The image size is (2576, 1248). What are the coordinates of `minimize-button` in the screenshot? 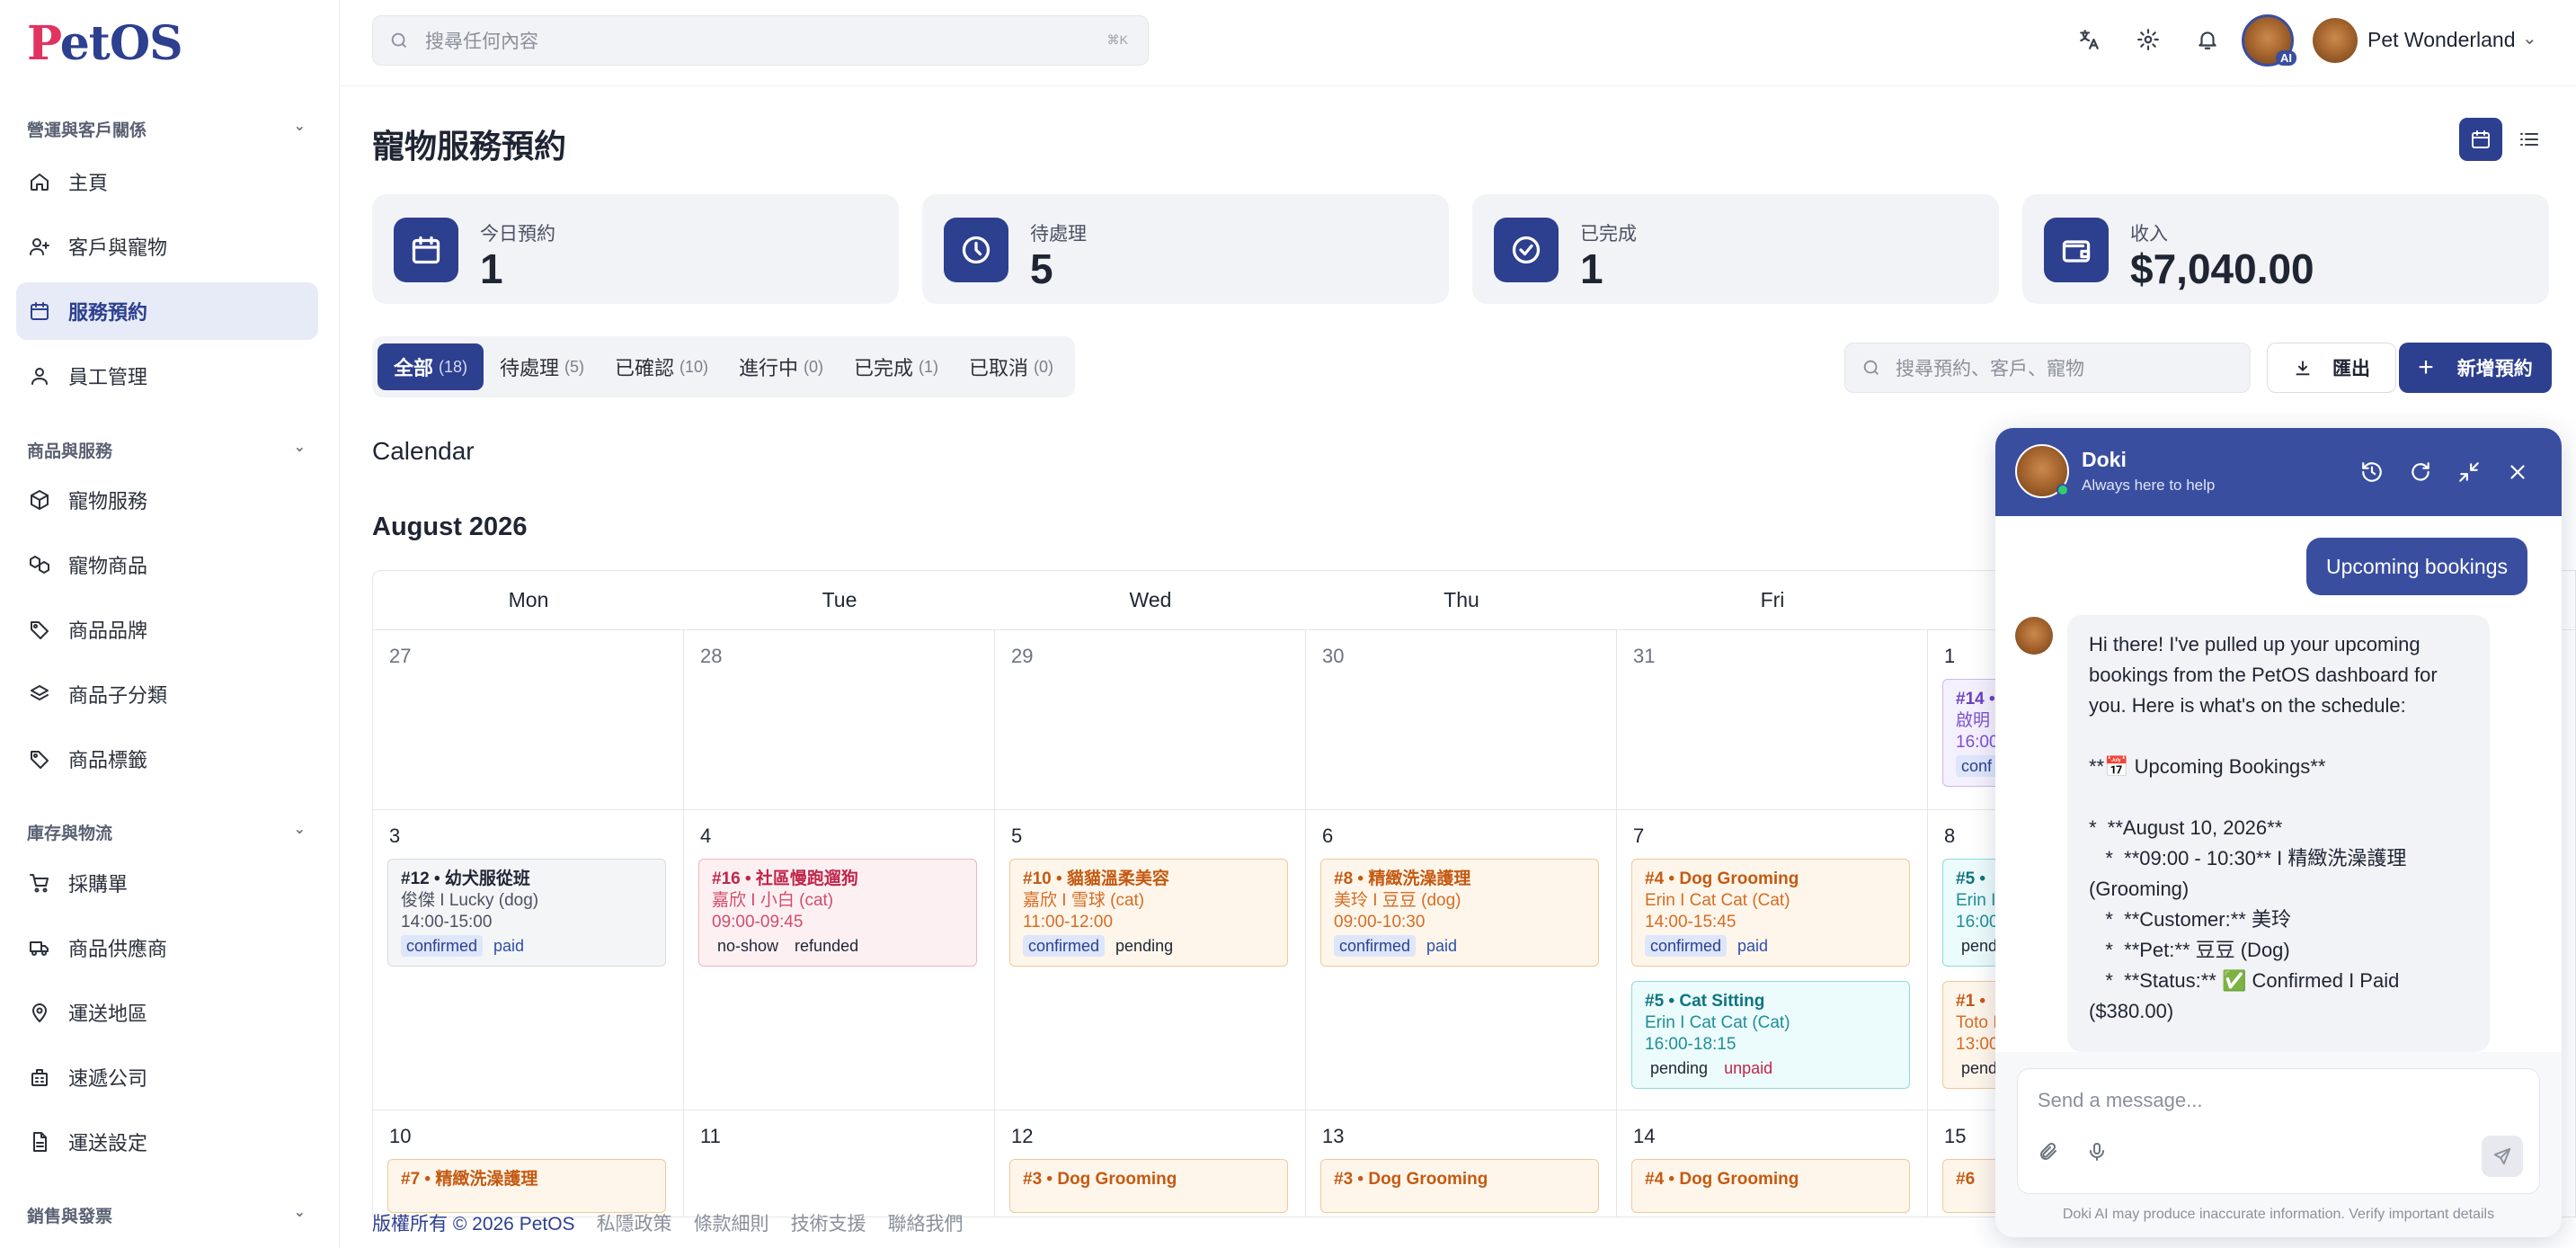 It's located at (2469, 472).